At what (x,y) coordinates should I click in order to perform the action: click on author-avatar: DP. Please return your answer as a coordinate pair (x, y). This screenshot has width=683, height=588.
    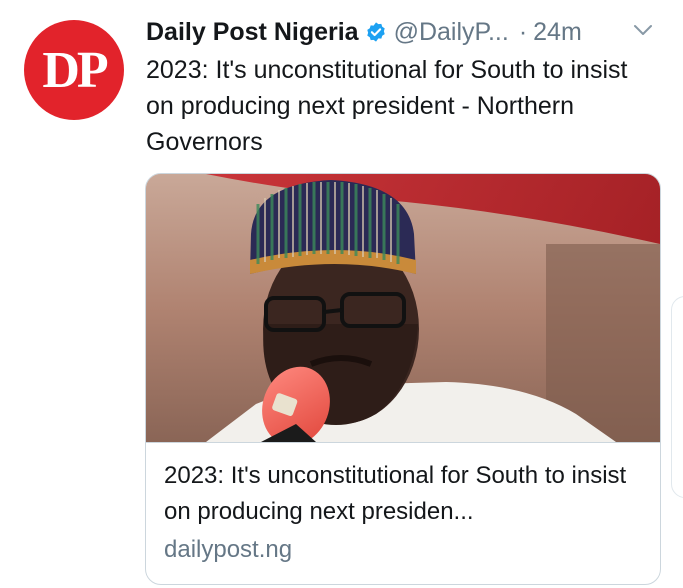
    Looking at the image, I should click on (74, 70).